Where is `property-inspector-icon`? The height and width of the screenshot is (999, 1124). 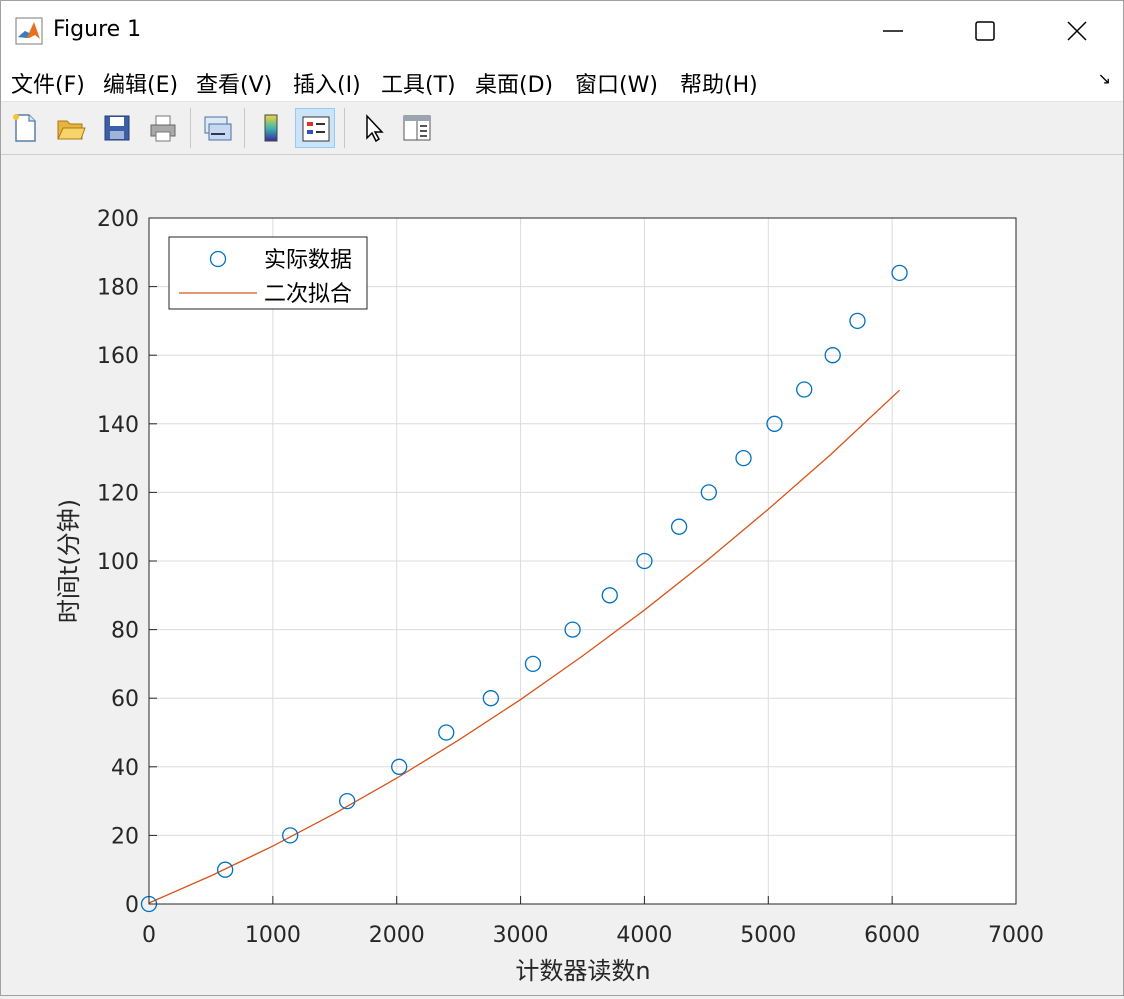 property-inspector-icon is located at coordinates (417, 128).